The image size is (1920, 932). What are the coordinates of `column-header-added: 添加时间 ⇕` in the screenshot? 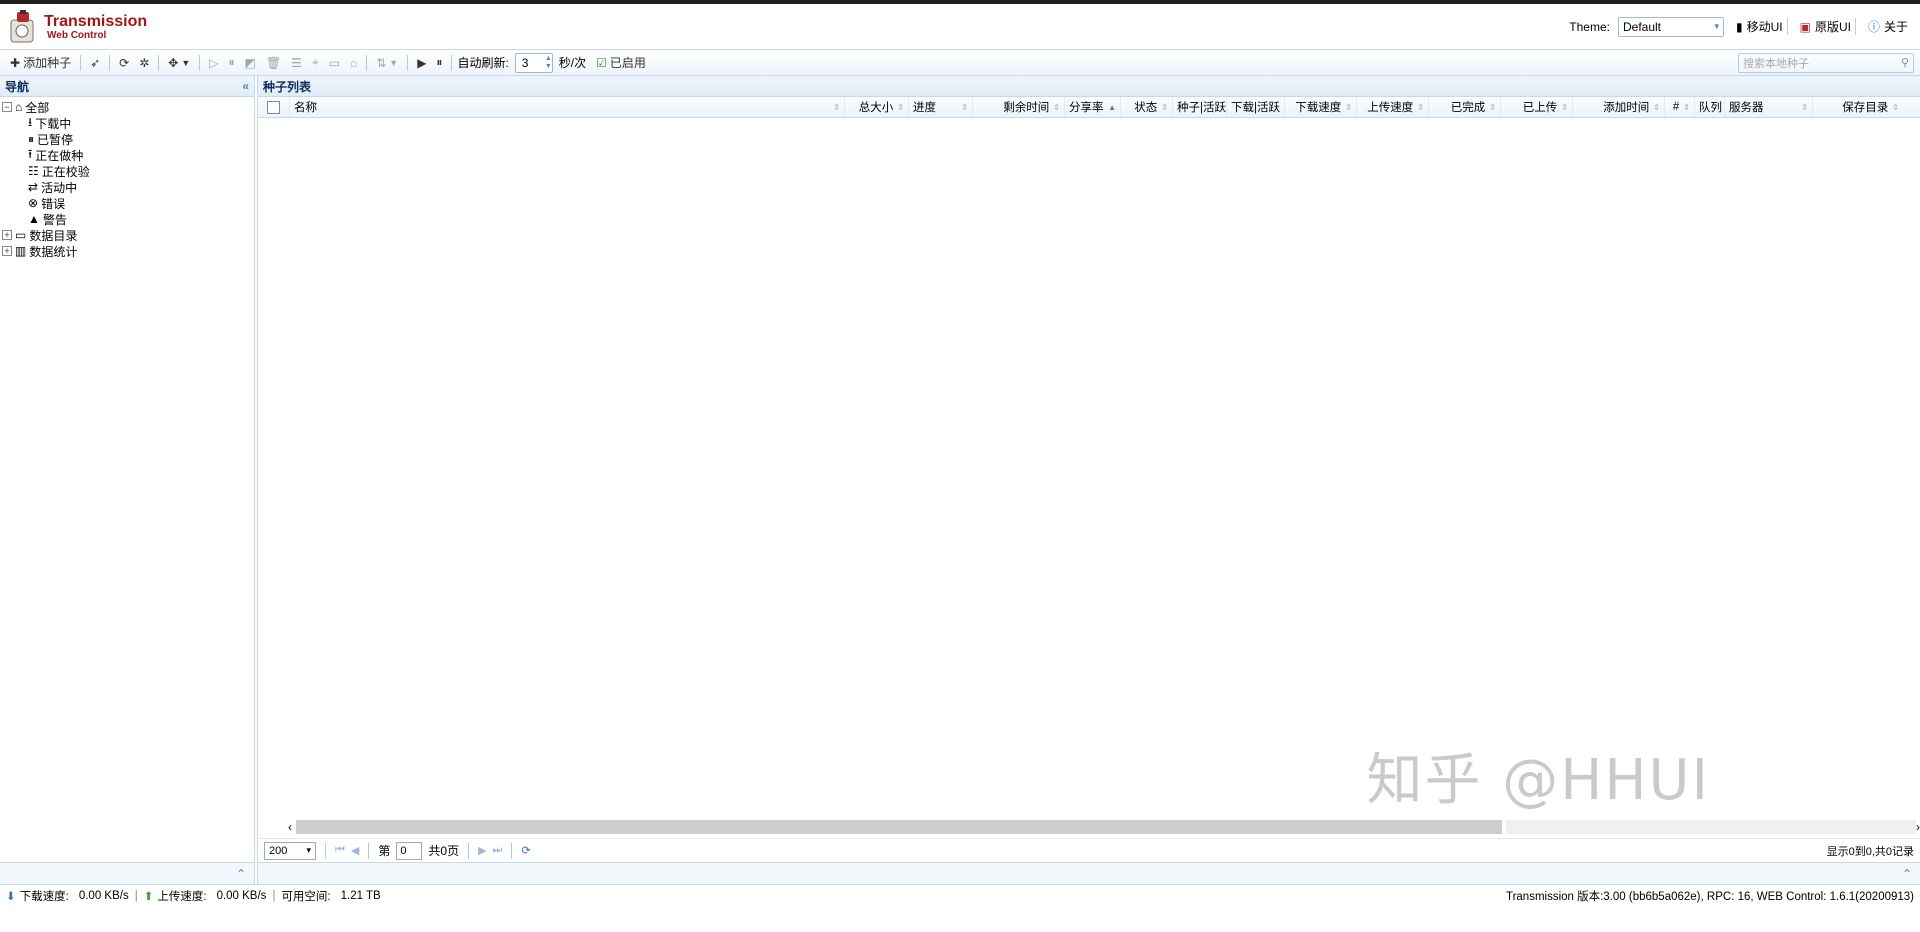 It's located at (1619, 107).